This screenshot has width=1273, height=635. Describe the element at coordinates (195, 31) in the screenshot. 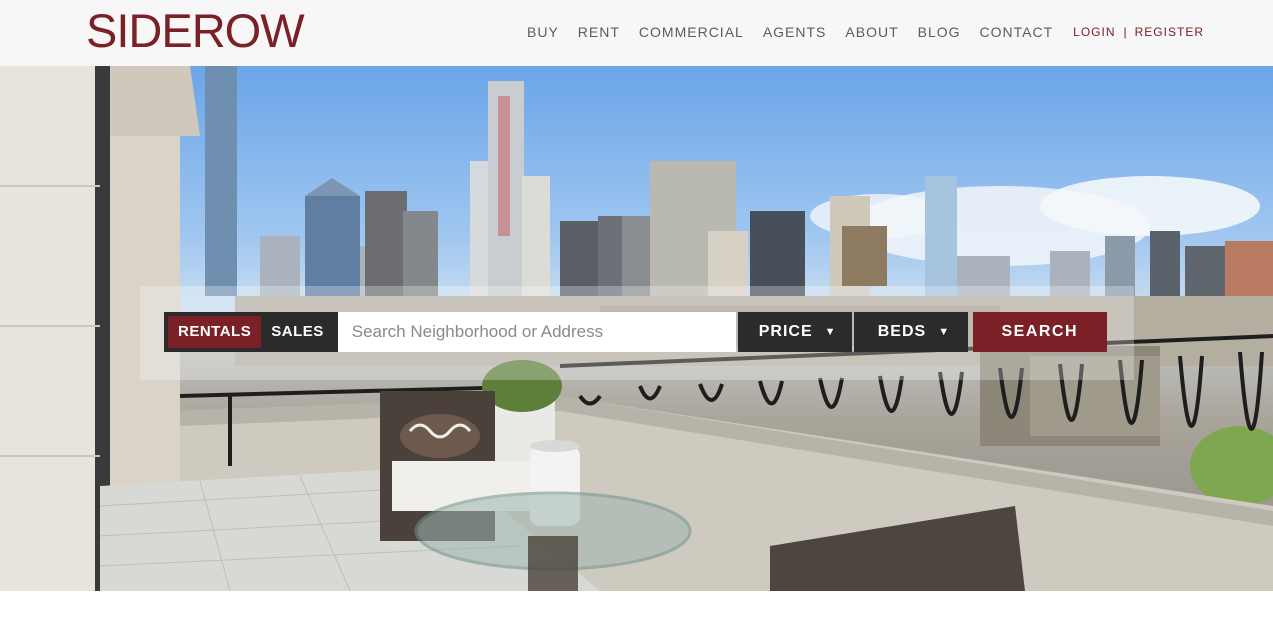

I see `siderow-logo: SIDEROW` at that location.